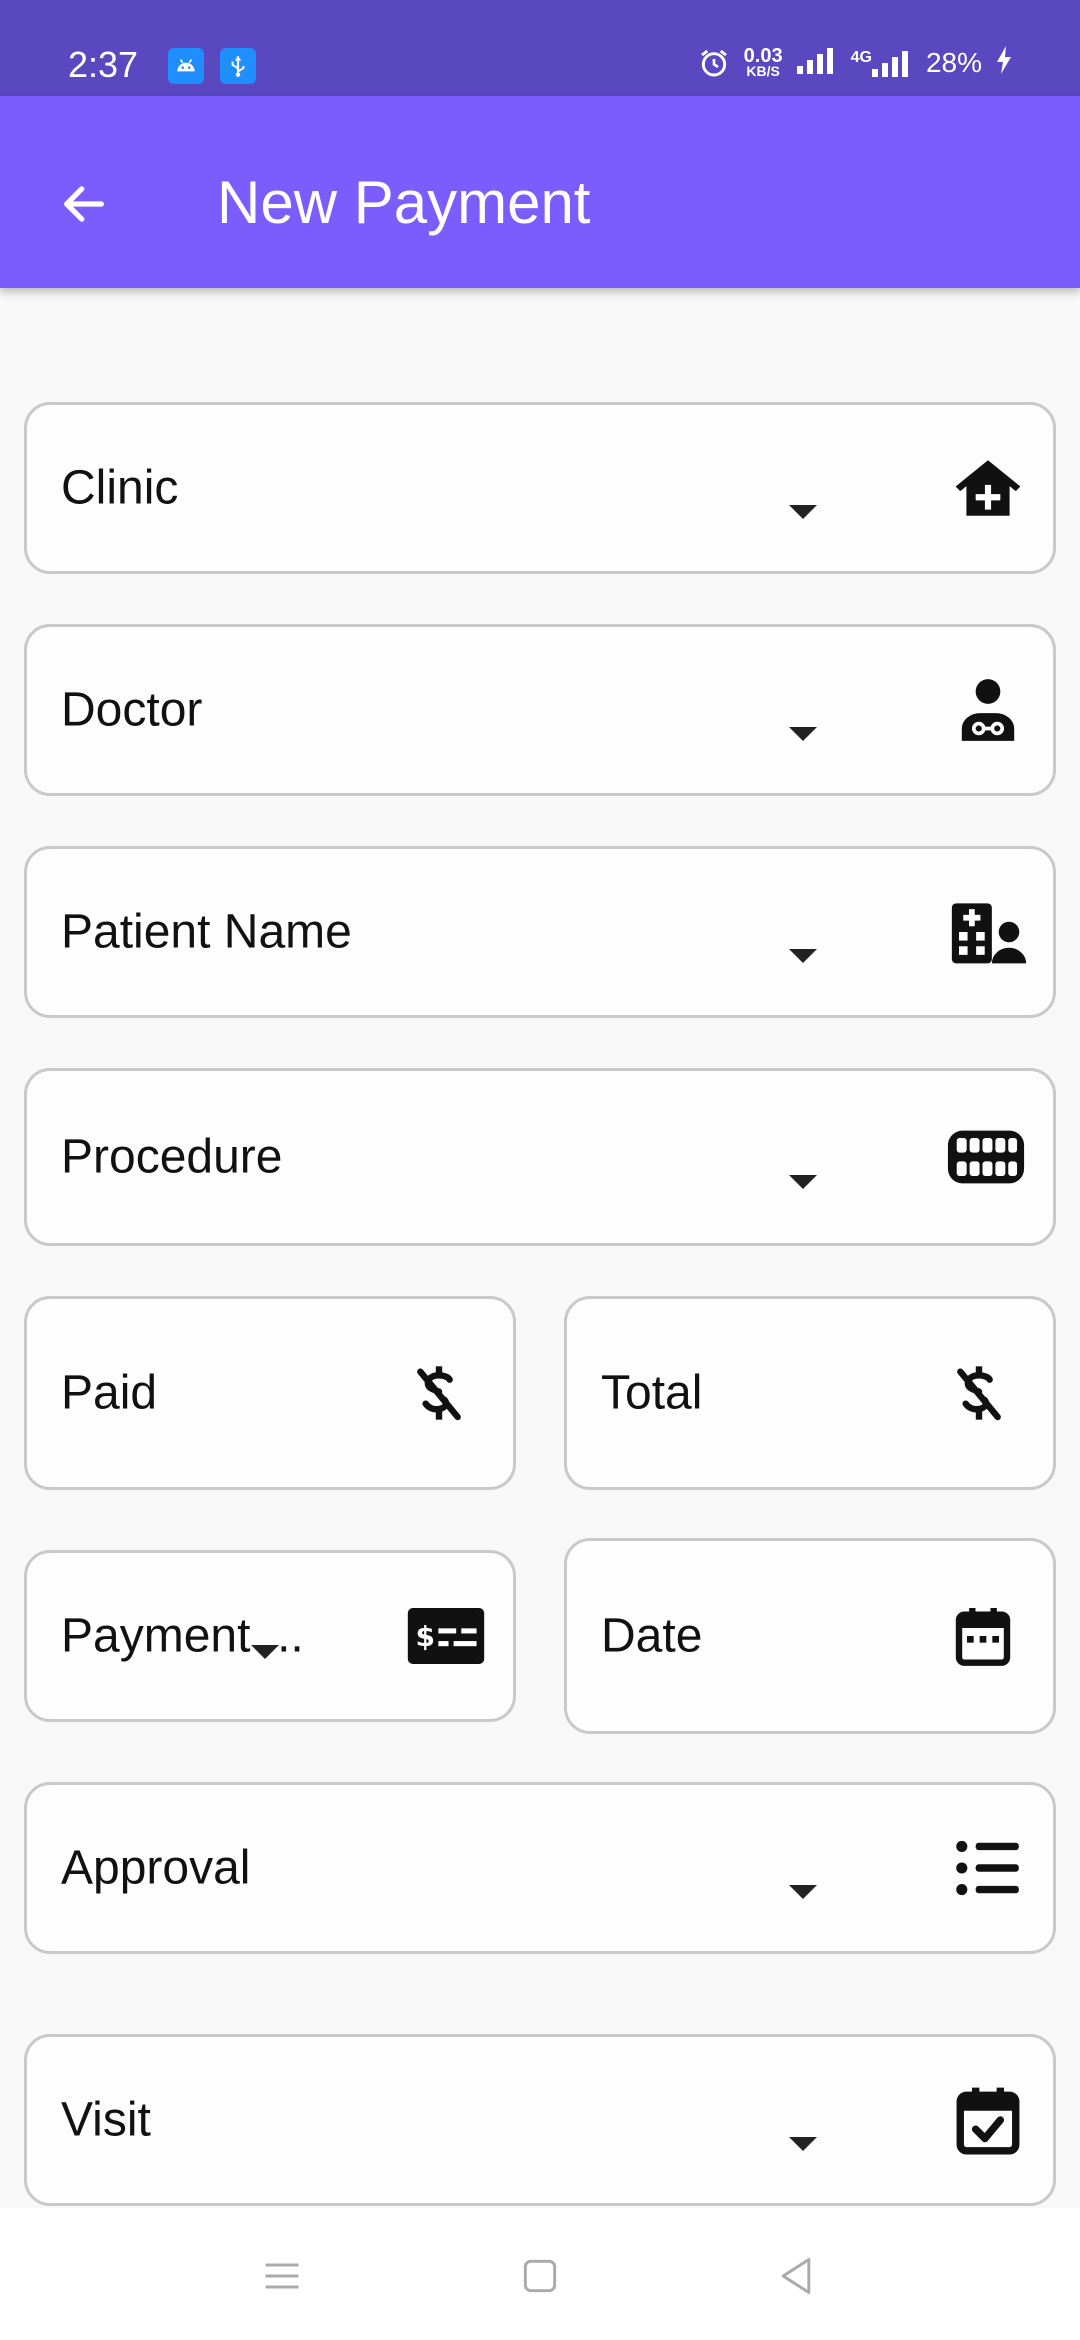  I want to click on home-square-icon, so click(540, 2276).